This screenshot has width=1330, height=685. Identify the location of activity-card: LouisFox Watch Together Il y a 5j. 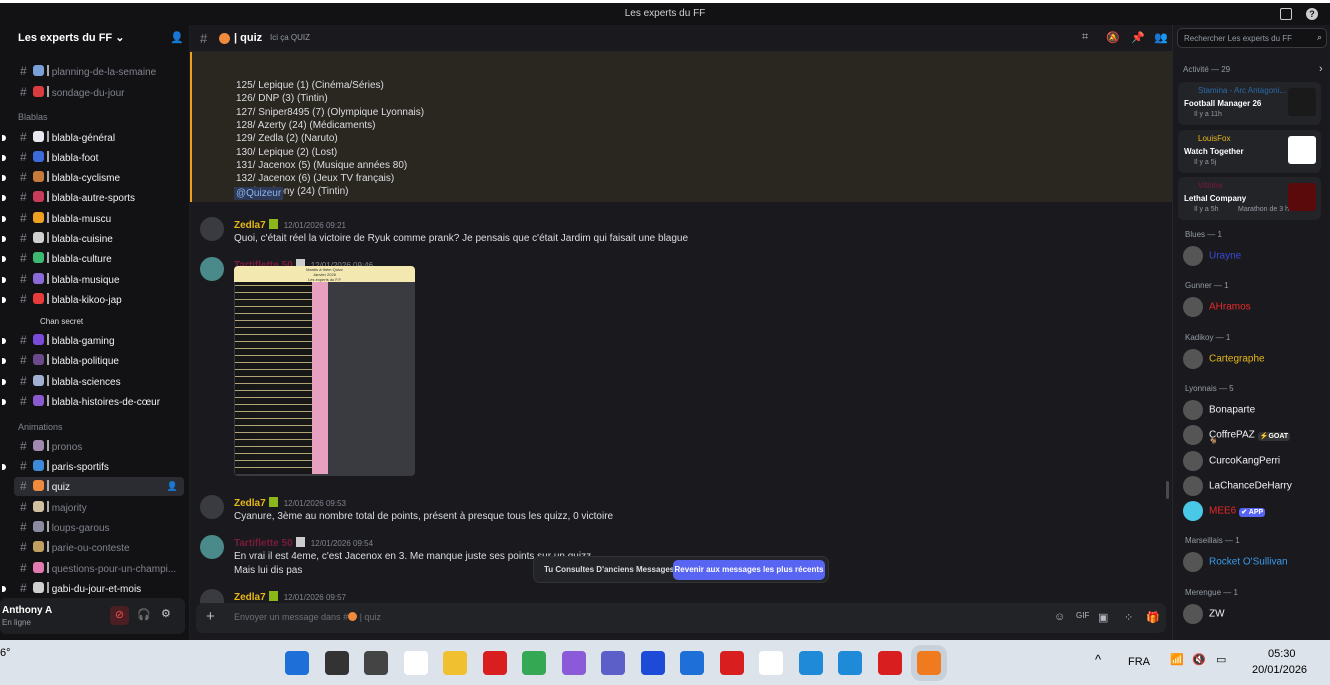
(1249, 151).